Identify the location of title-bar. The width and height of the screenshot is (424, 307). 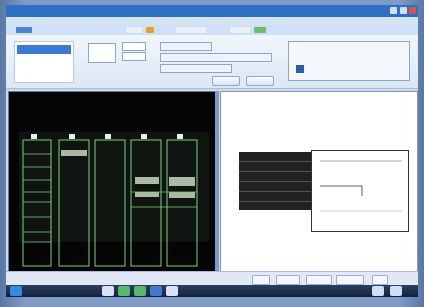
(212, 11).